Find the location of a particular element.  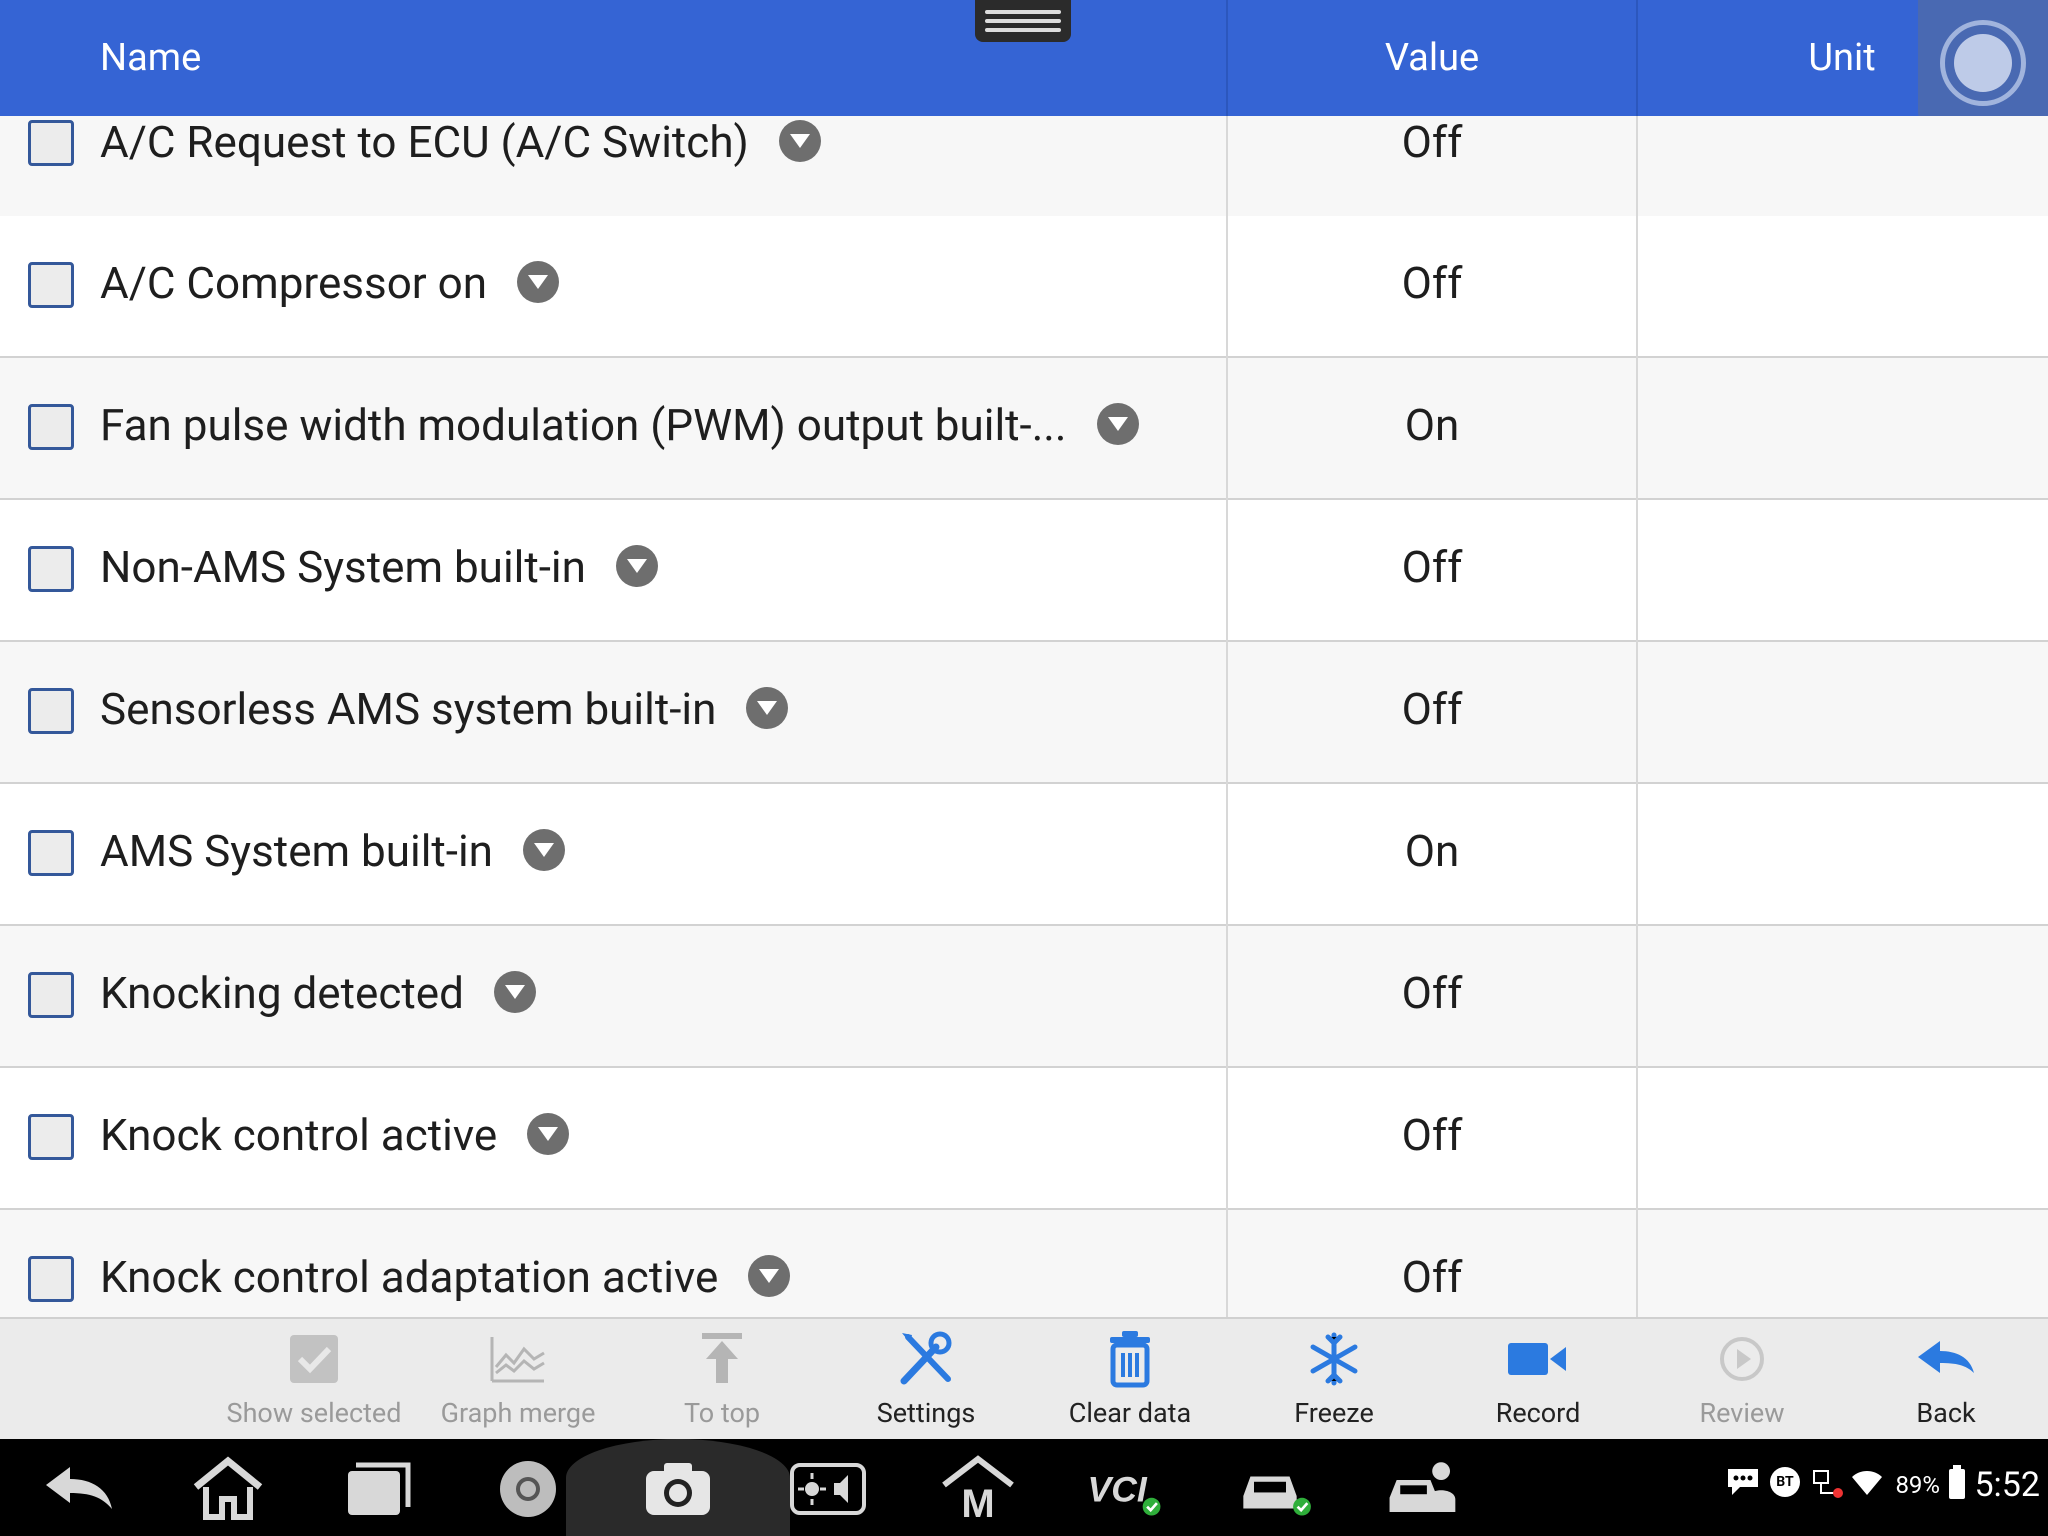

table-row: Non-AMS System built-in Off is located at coordinates (1024, 571).